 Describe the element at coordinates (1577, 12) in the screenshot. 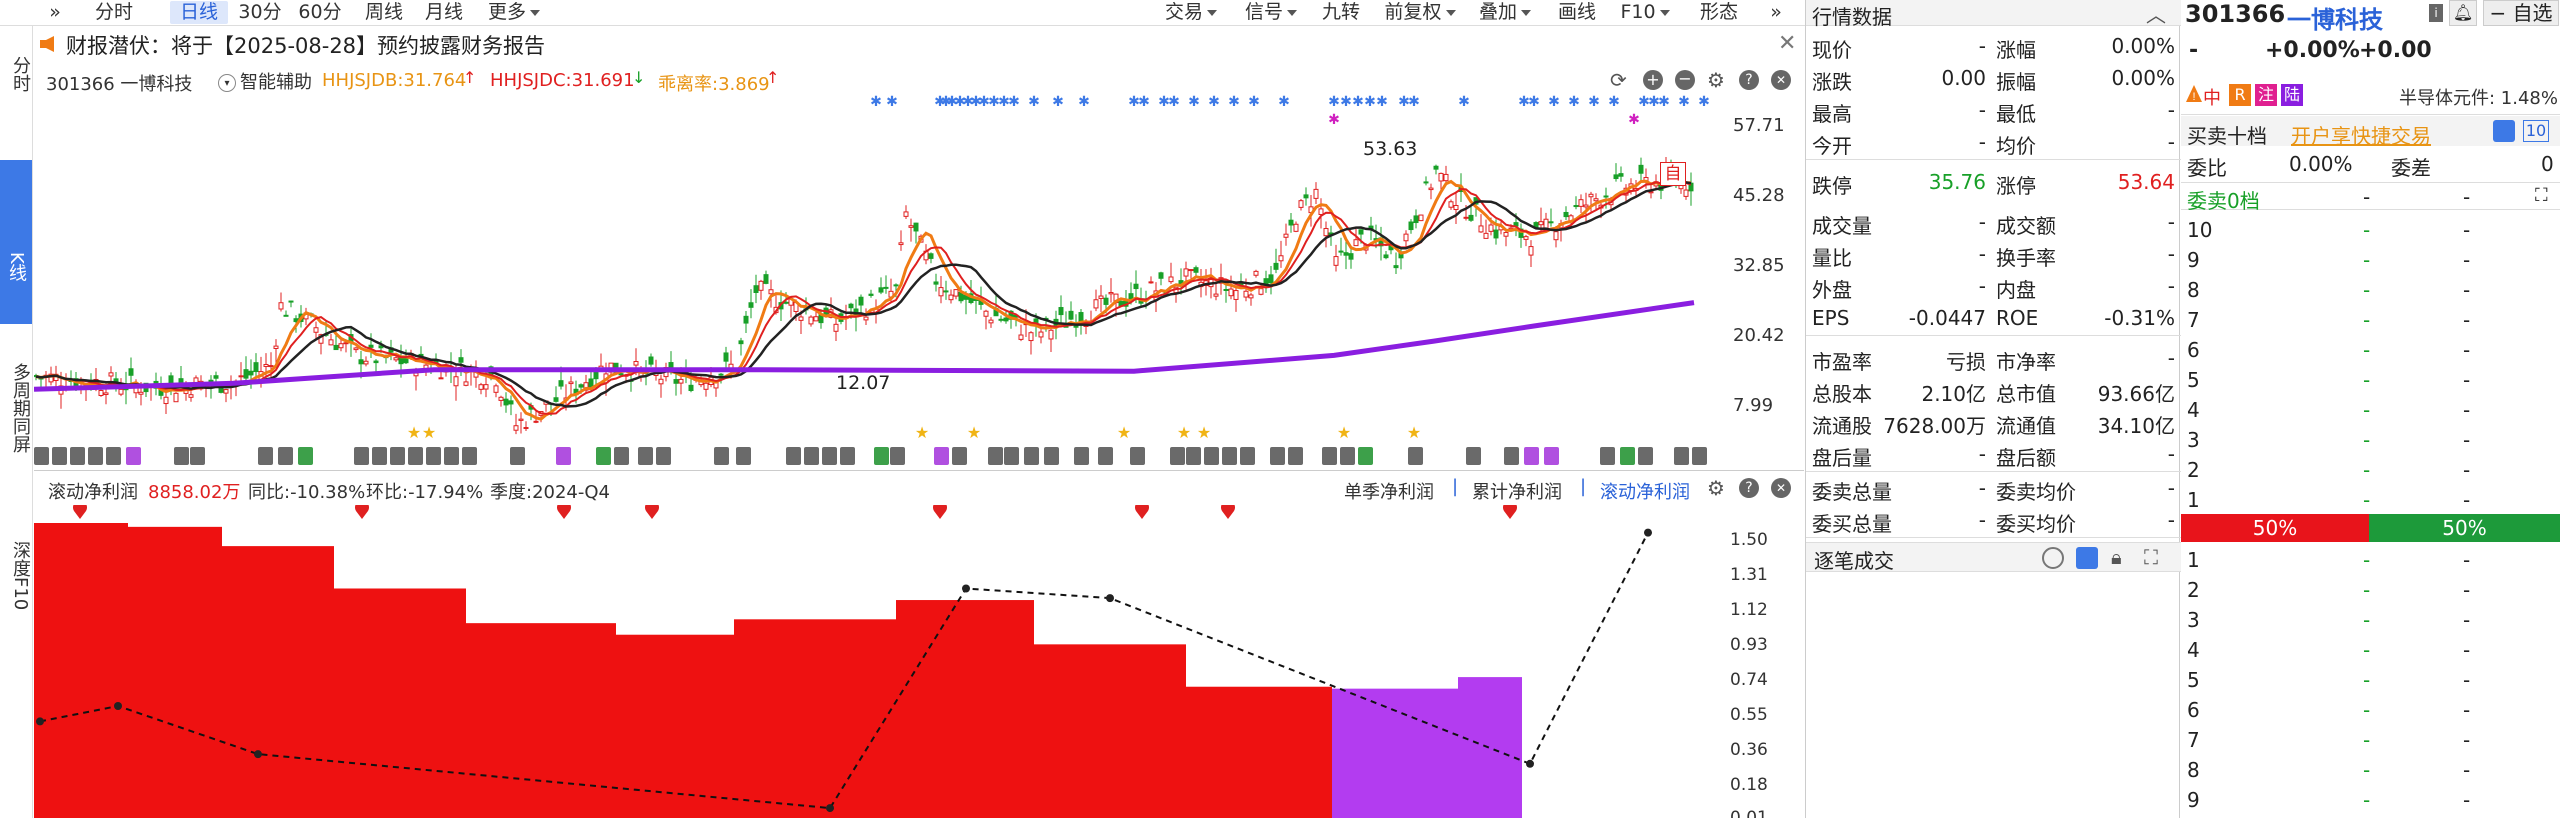

I see `draw-button: 画线` at that location.